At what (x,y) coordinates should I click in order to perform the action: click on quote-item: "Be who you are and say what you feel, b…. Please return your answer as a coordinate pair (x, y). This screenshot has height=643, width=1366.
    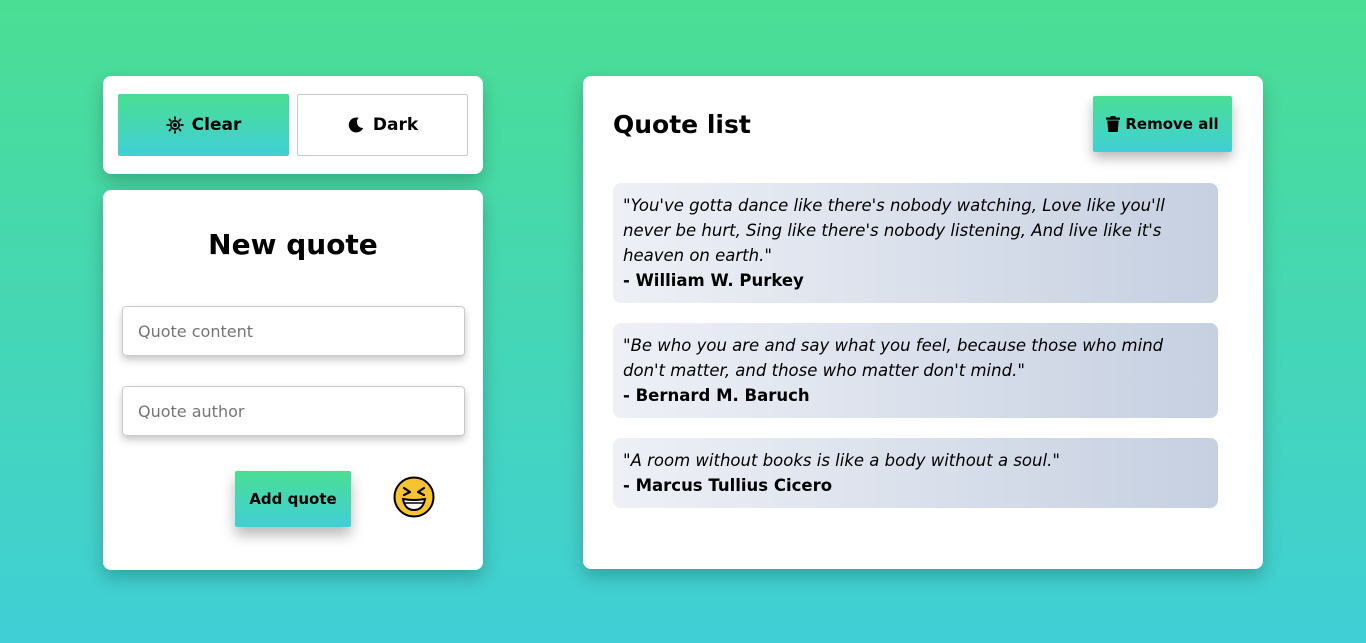
    Looking at the image, I should click on (915, 370).